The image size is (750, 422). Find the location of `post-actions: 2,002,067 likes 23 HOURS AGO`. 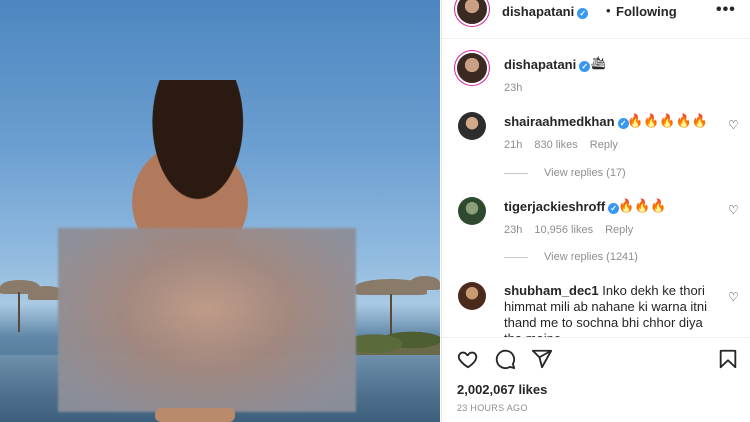

post-actions: 2,002,067 likes 23 HOURS AGO is located at coordinates (596, 379).